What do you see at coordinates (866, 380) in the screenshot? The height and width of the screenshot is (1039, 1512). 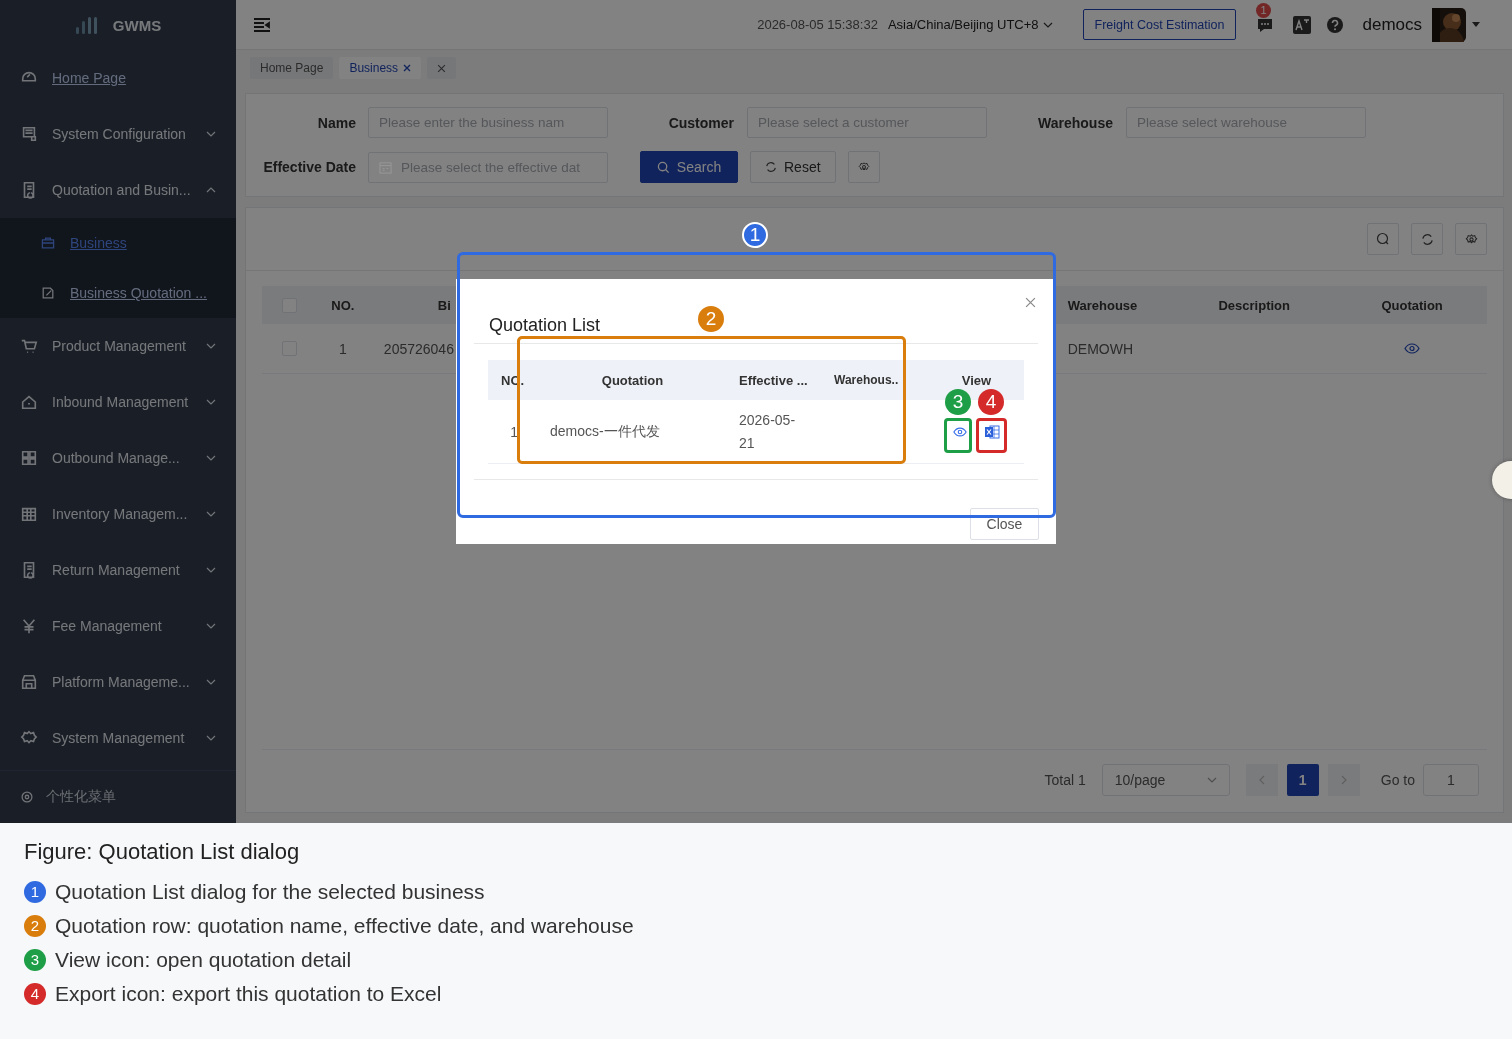 I see `column-header: Warehous..` at bounding box center [866, 380].